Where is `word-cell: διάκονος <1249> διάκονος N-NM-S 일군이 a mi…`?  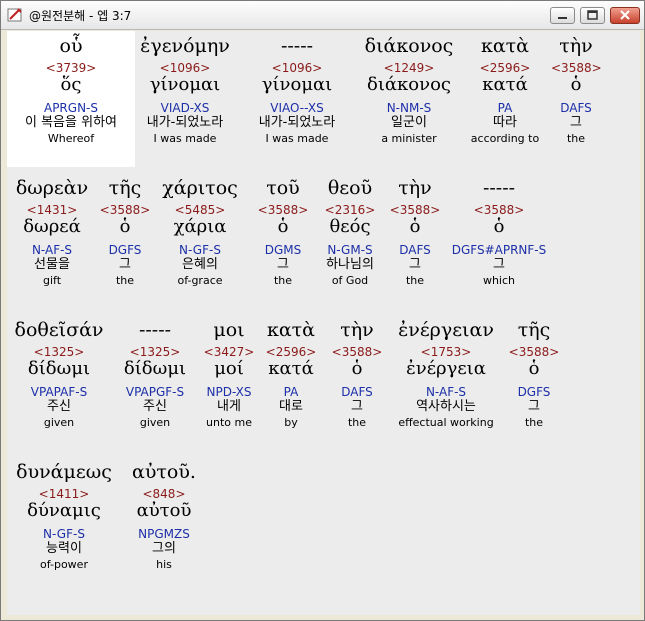
word-cell: διάκονος <1249> διάκονος N-NM-S 일군이 a mi… is located at coordinates (409, 90).